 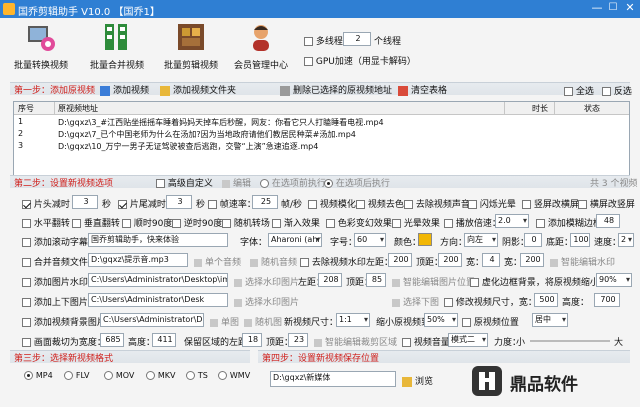 I want to click on power-slider, so click(x=570, y=341).